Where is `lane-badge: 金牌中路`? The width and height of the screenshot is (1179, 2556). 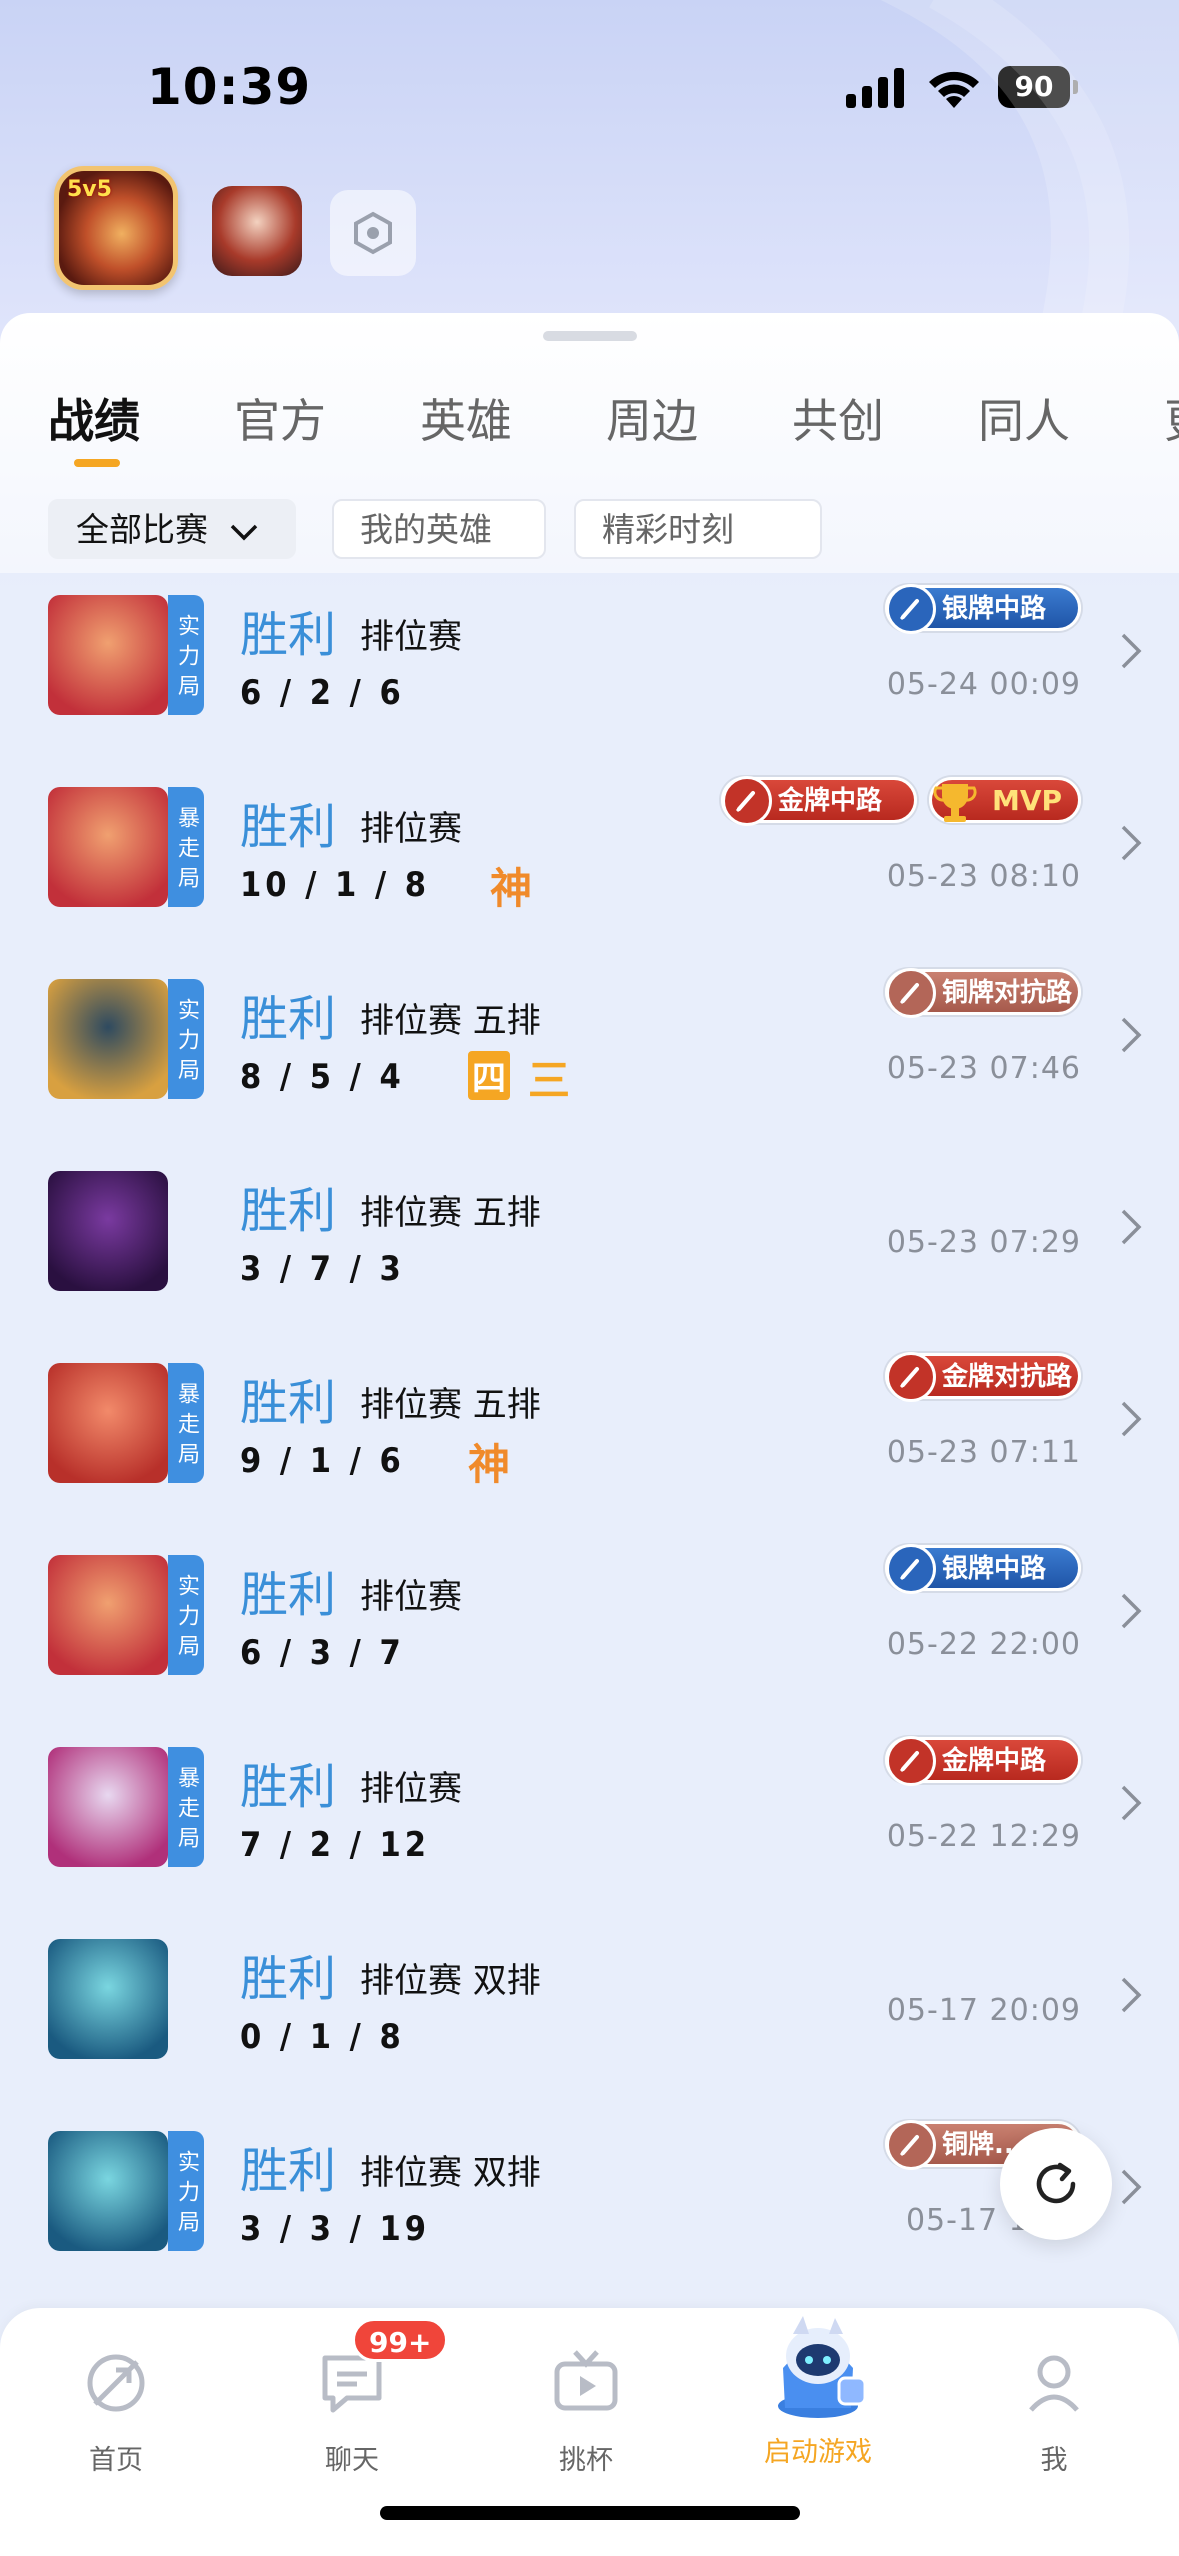 lane-badge: 金牌中路 is located at coordinates (819, 801).